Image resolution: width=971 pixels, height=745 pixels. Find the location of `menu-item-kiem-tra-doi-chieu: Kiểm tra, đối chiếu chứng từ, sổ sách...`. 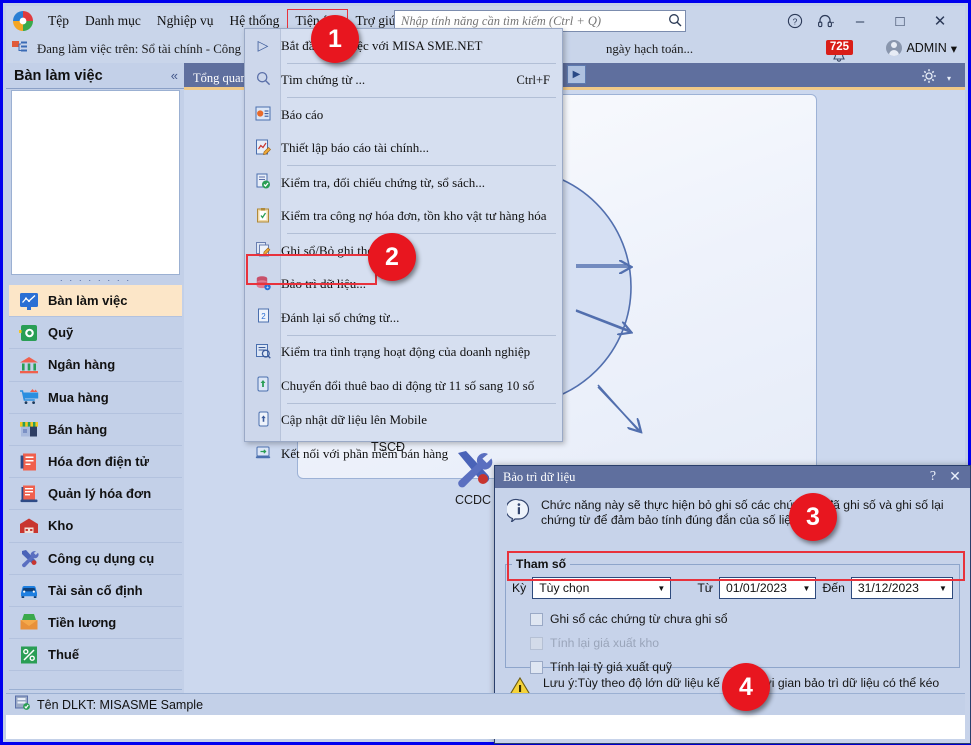

menu-item-kiem-tra-doi-chieu: Kiểm tra, đối chiếu chứng từ, sổ sách... is located at coordinates (403, 183).